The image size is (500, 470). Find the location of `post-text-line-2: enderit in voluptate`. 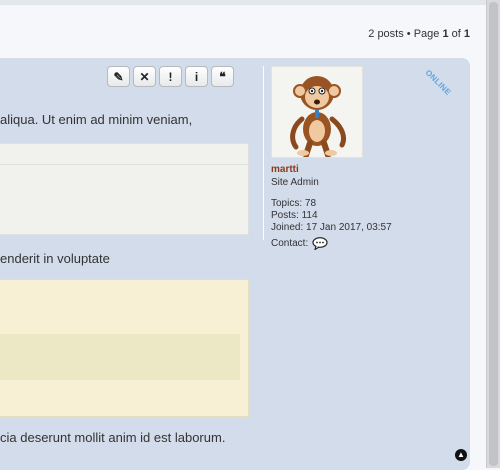

post-text-line-2: enderit in voluptate is located at coordinates (55, 258).